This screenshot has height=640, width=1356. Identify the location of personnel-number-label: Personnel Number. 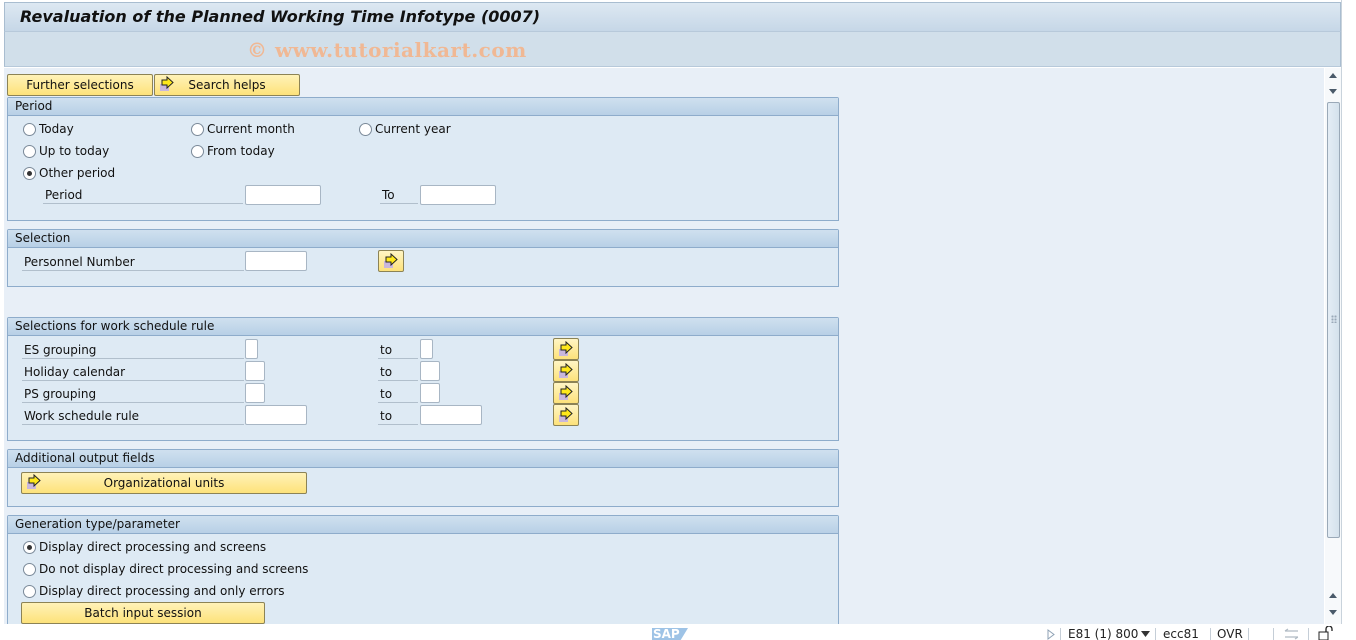
(133, 262).